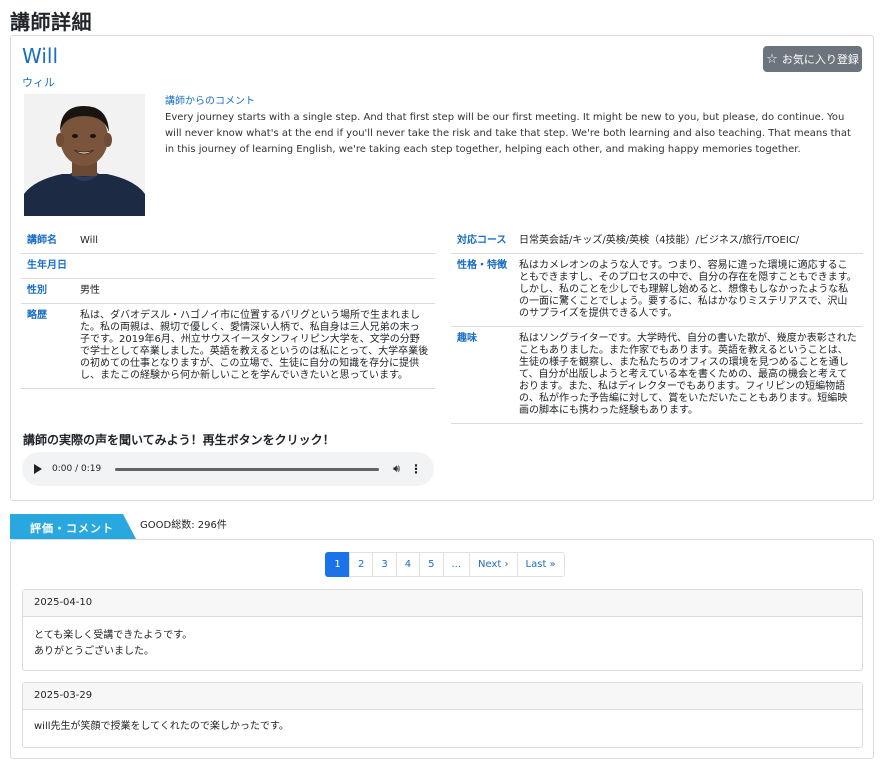 The width and height of the screenshot is (881, 763). What do you see at coordinates (254, 291) in the screenshot?
I see `info-value: 男性` at bounding box center [254, 291].